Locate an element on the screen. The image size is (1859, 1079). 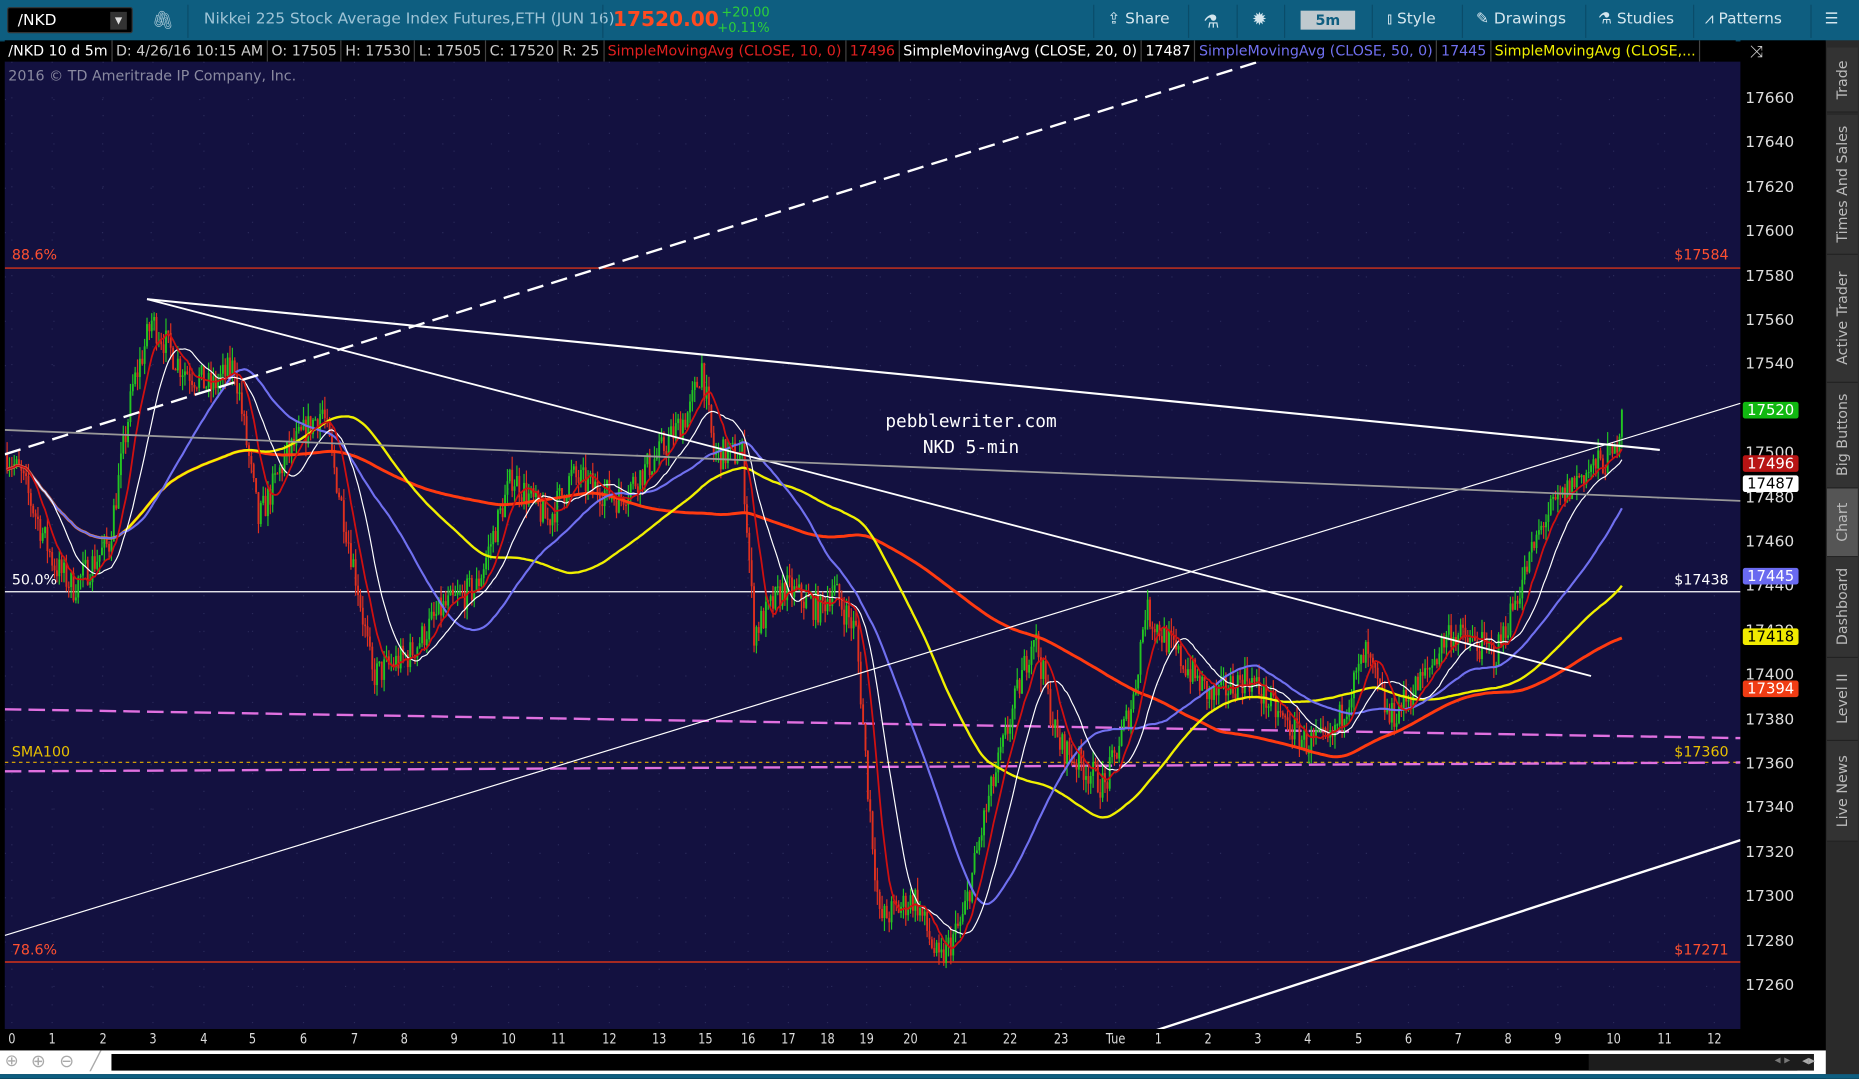
study-sma20: SimpleMovingAvg (CLOSE, 20, 0) is located at coordinates (1021, 51).